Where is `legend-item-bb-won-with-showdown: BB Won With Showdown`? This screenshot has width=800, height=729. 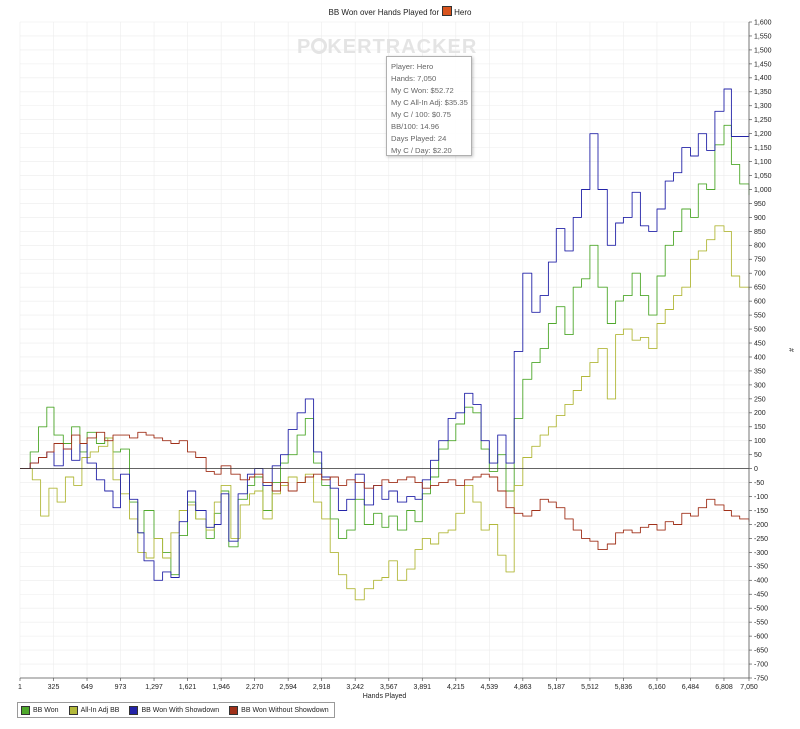
legend-item-bb-won-with-showdown: BB Won With Showdown is located at coordinates (174, 710).